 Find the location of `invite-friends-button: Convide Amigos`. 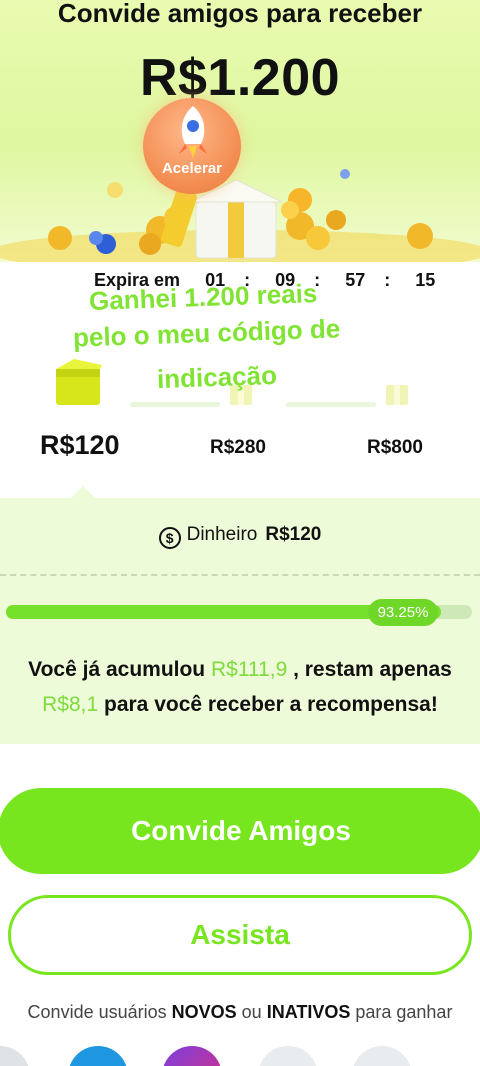

invite-friends-button: Convide Amigos is located at coordinates (240, 831).